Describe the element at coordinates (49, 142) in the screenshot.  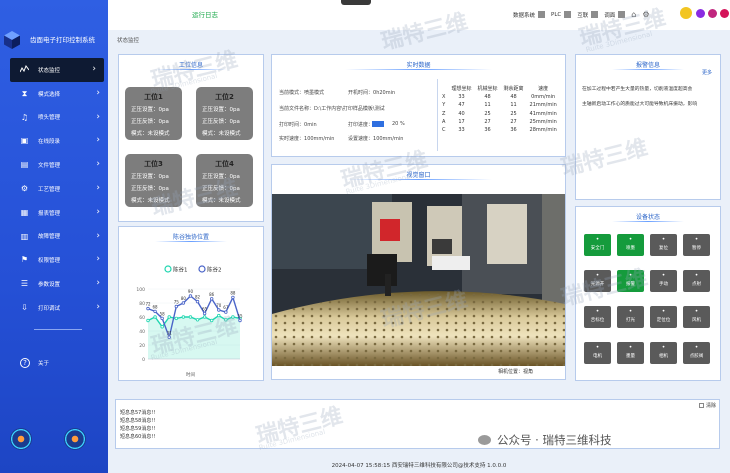
I see `sidebar-item-label: 在线段录` at that location.